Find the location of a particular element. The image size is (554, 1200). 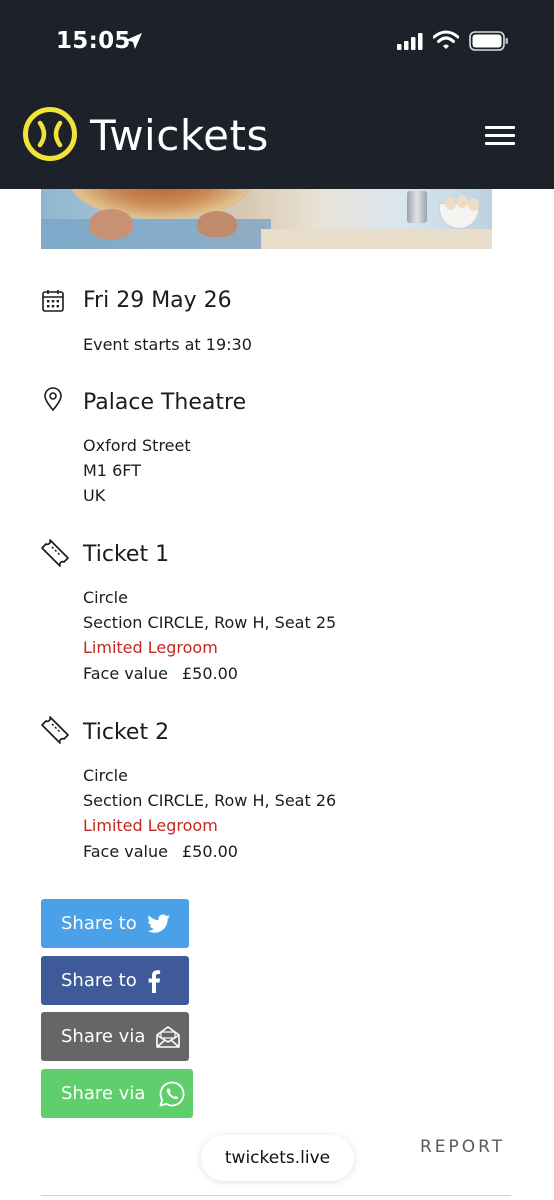

event-image is located at coordinates (266, 219).